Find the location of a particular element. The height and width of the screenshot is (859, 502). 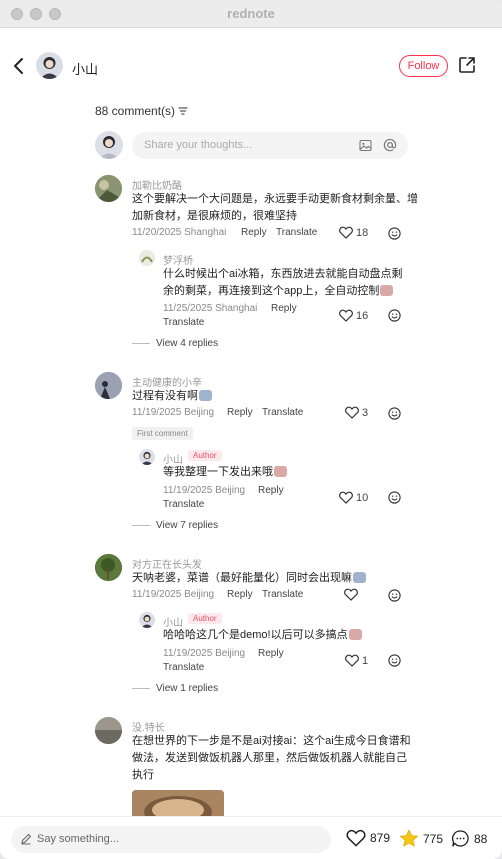

mention-icon is located at coordinates (390, 145).